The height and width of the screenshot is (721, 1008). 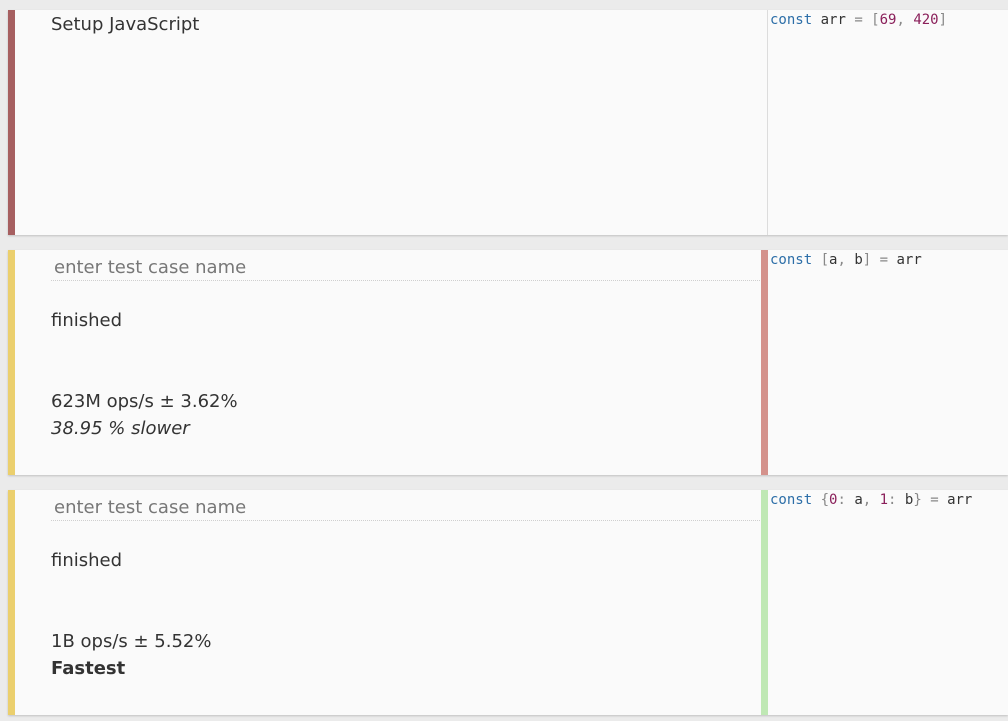 I want to click on setup-code-editor: const arr = [69, 420], so click(x=888, y=20).